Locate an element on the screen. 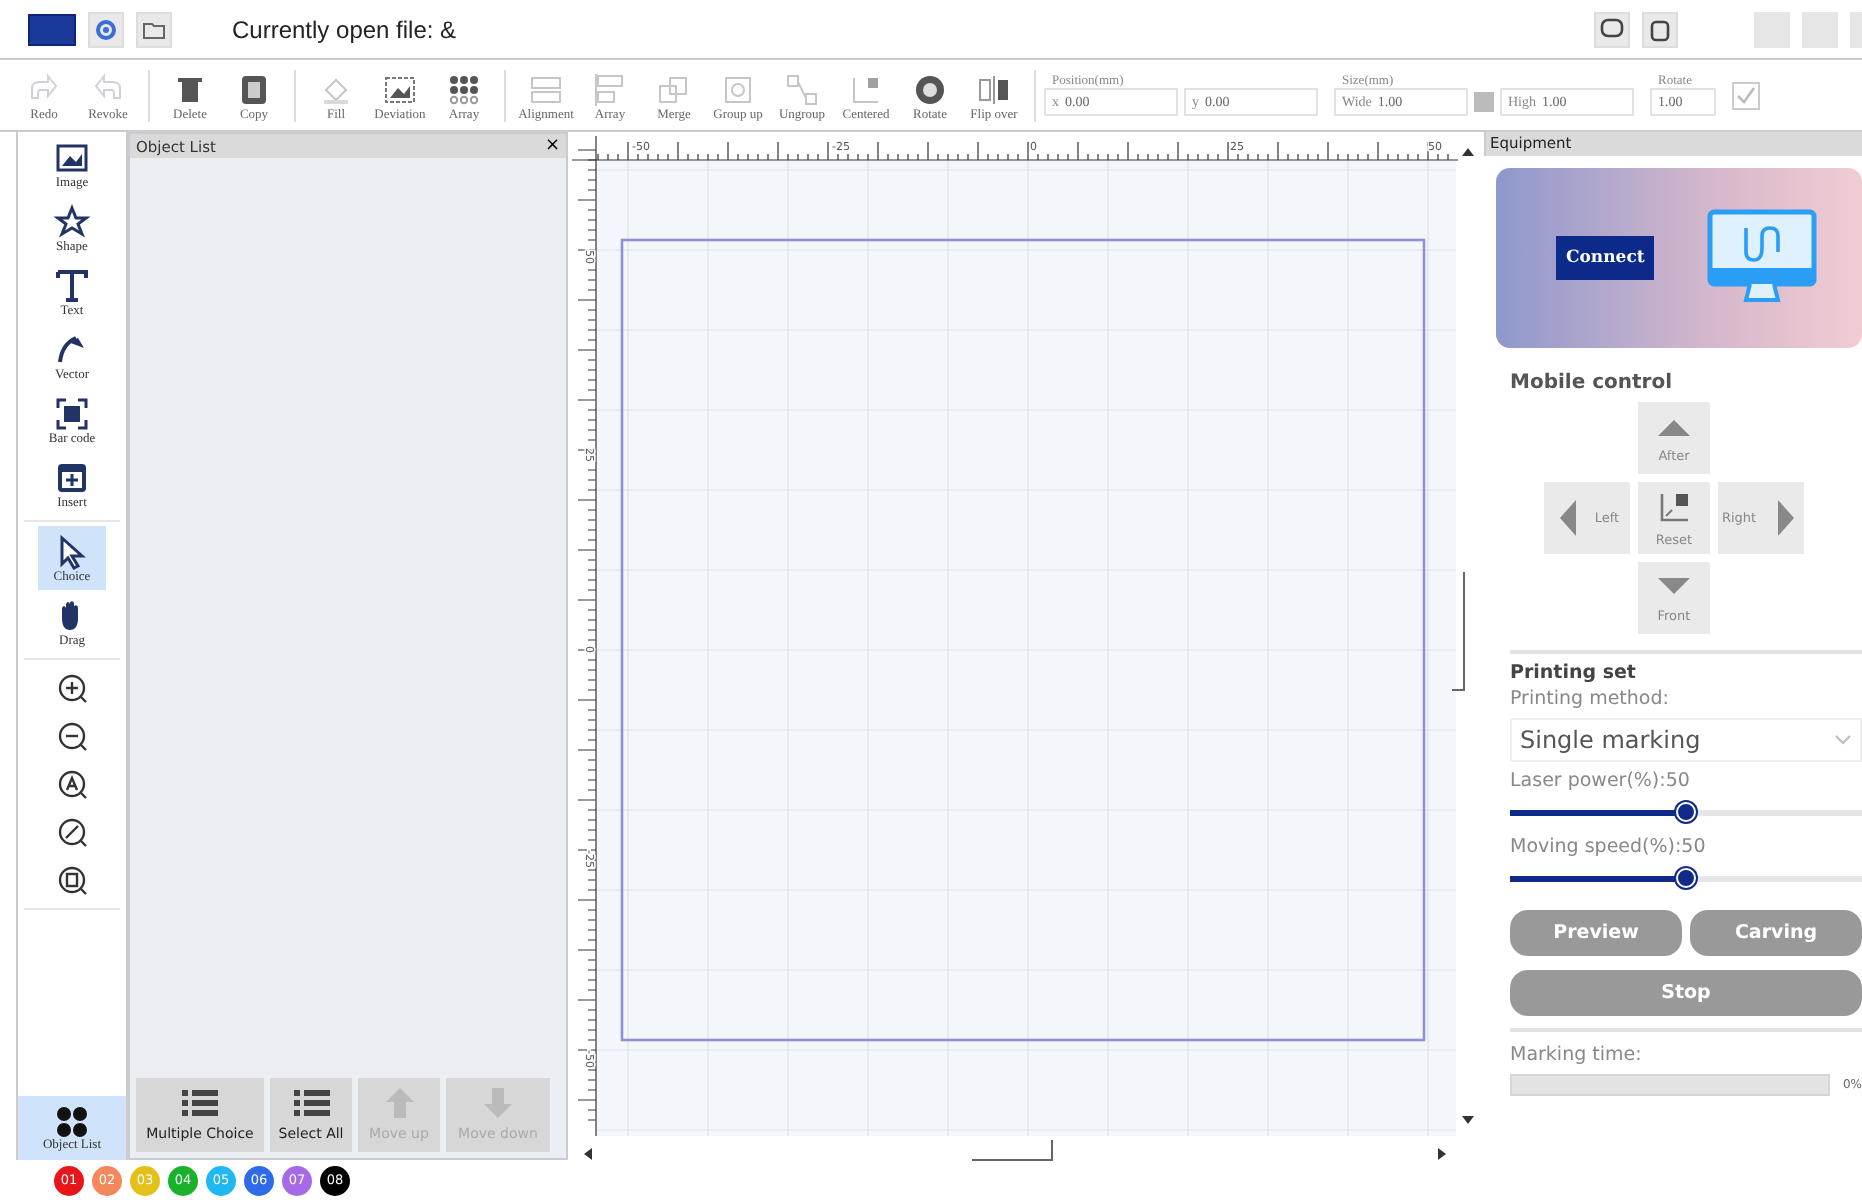  folder-button is located at coordinates (154, 29).